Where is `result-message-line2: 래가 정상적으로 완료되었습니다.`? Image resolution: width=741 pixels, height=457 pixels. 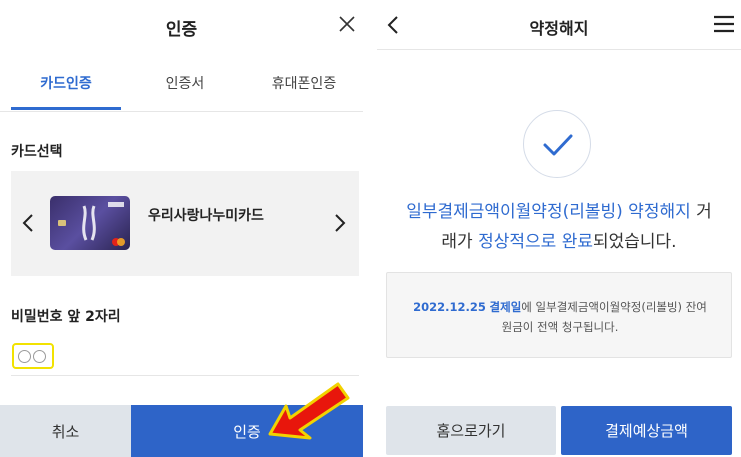
result-message-line2: 래가 정상적으로 완료되었습니다. is located at coordinates (559, 242).